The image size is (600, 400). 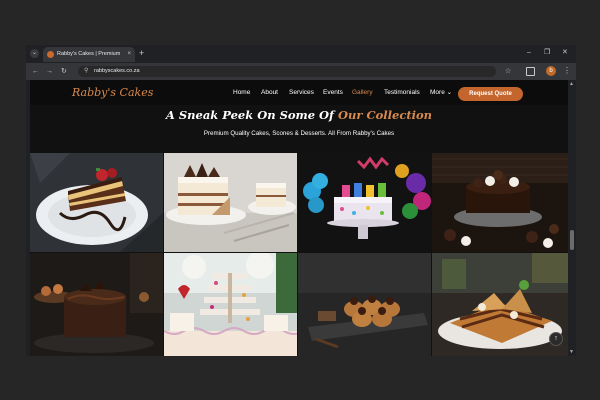 What do you see at coordinates (508, 71) in the screenshot?
I see `bookmark-star-icon: ☆` at bounding box center [508, 71].